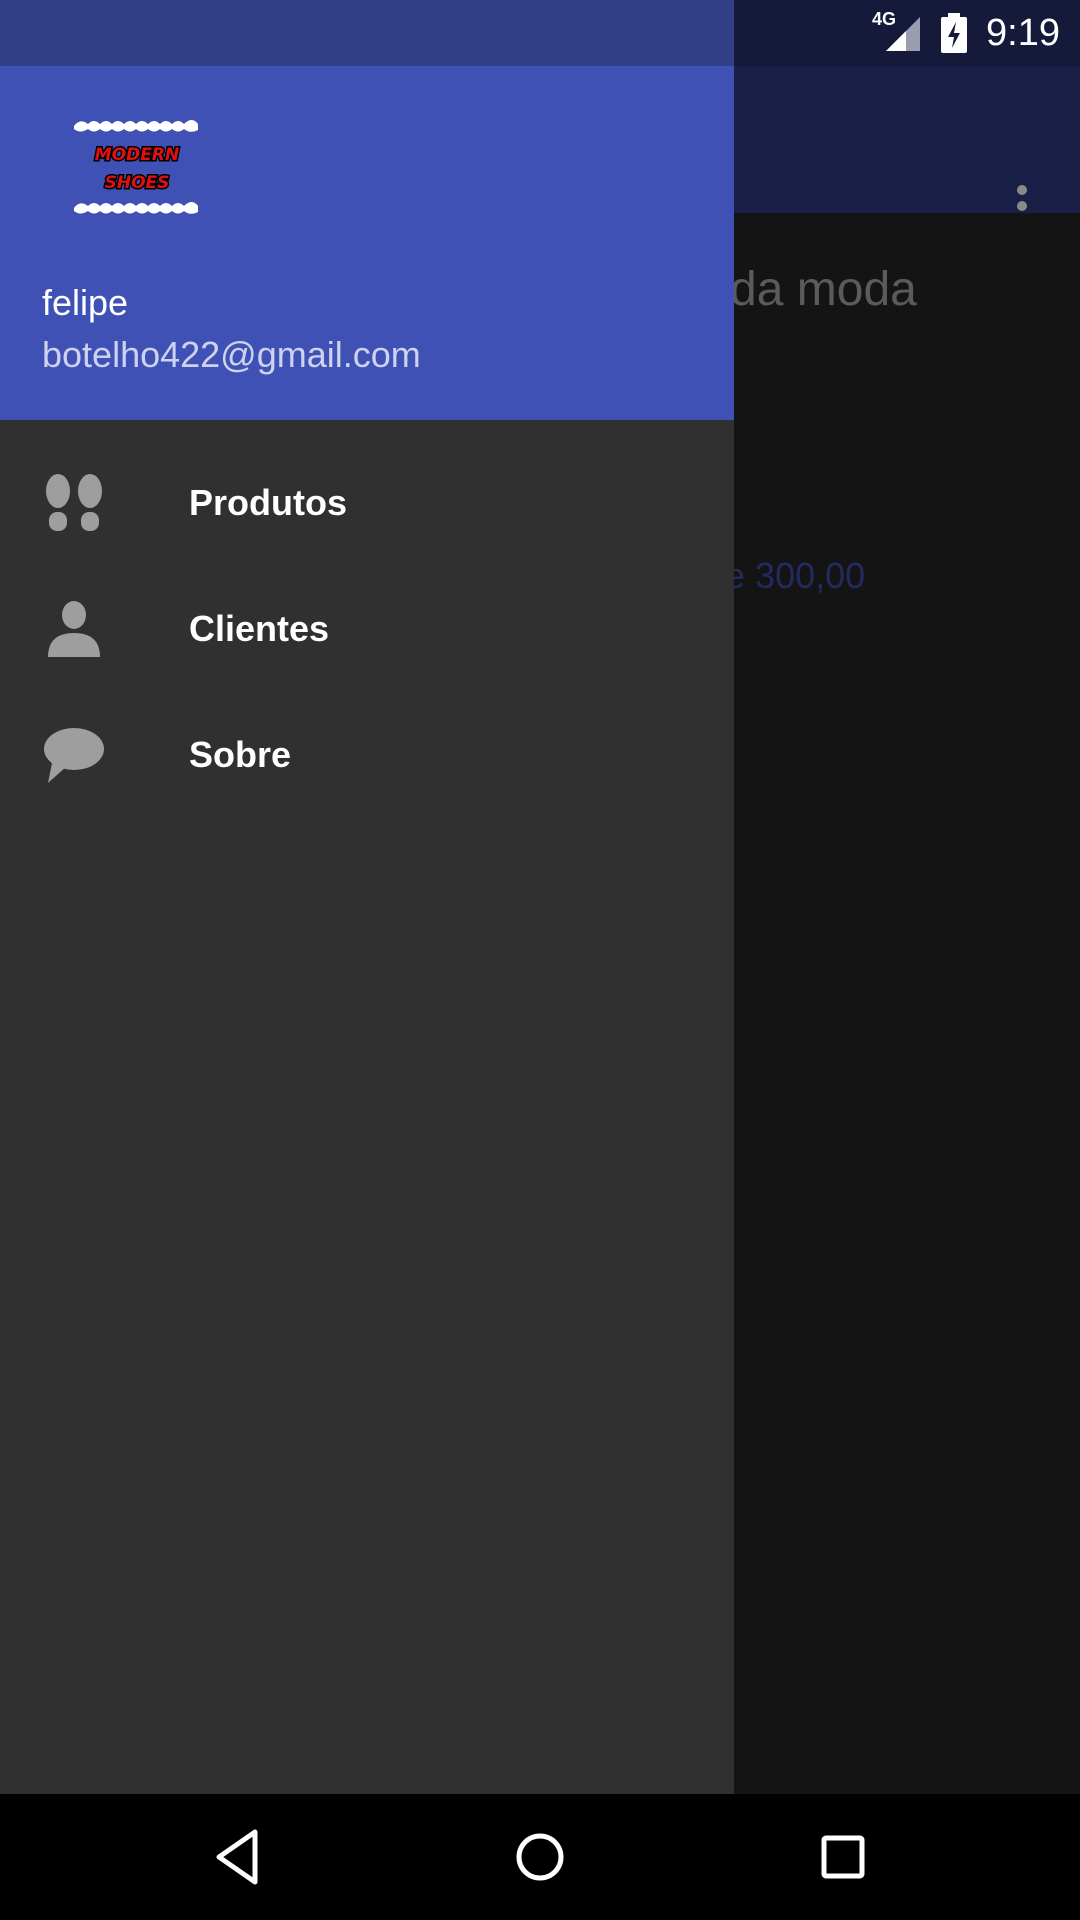 Image resolution: width=1080 pixels, height=1920 pixels. I want to click on logo-text-line2: SHOES, so click(137, 183).